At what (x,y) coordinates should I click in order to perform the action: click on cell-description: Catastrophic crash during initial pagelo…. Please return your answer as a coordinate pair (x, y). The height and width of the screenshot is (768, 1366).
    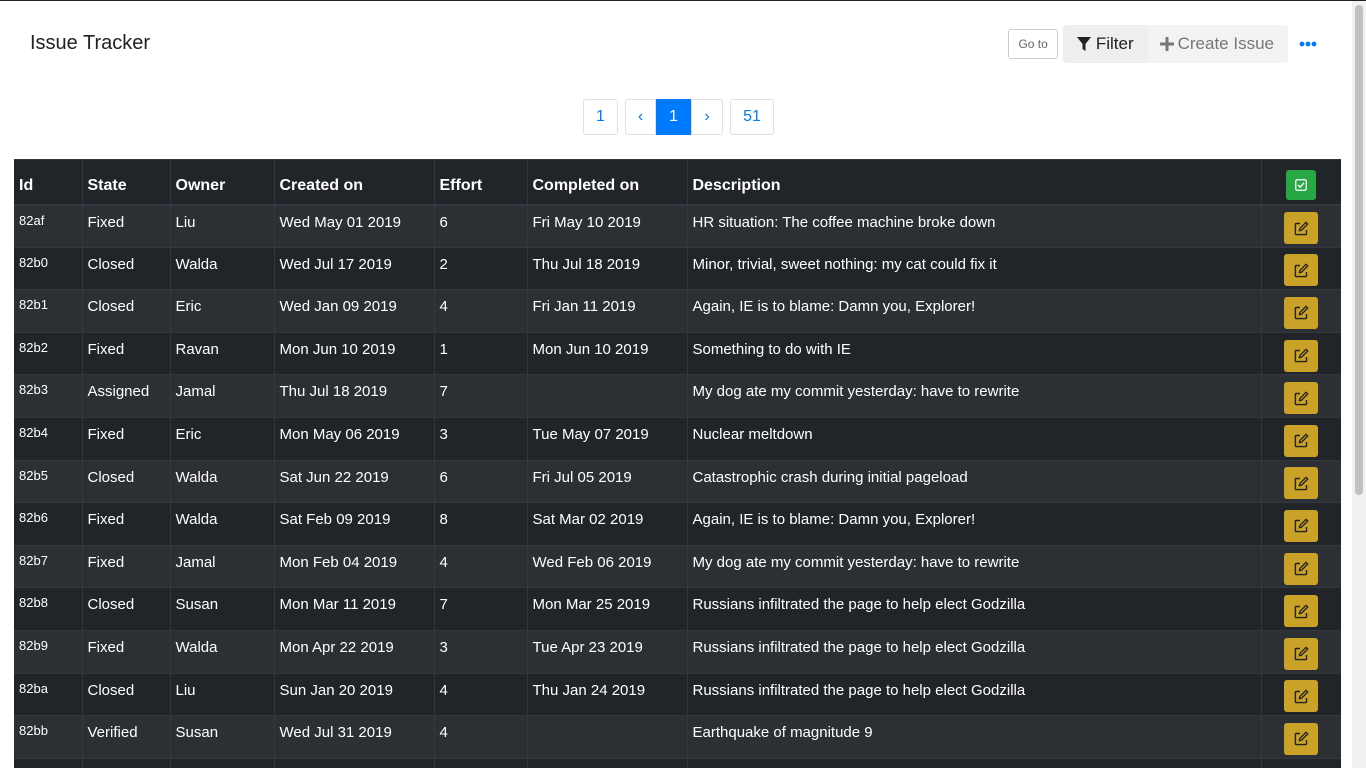
    Looking at the image, I should click on (974, 482).